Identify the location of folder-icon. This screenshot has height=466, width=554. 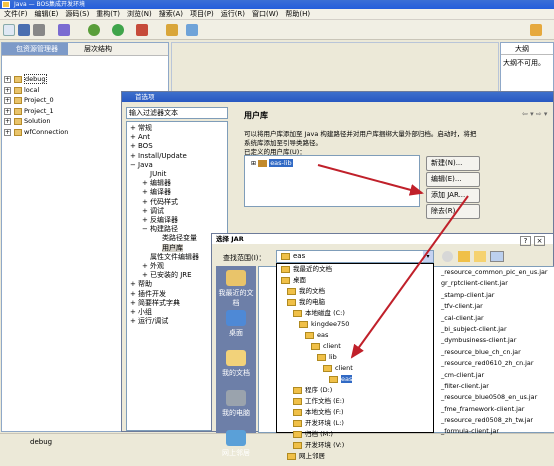
(291, 456).